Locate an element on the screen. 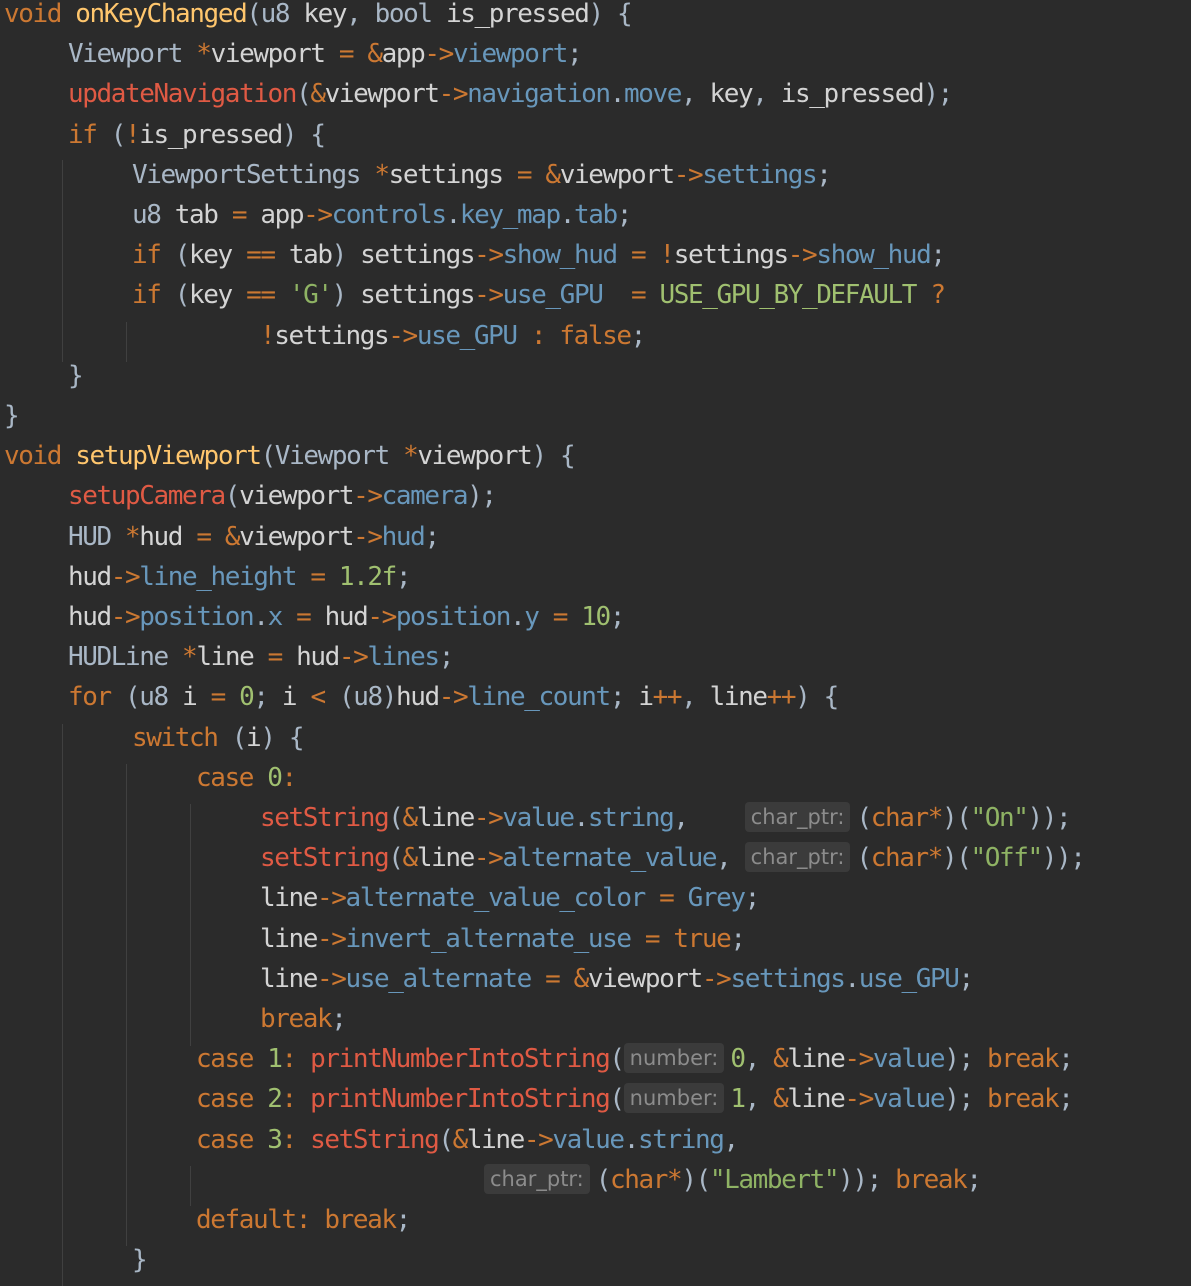 The width and height of the screenshot is (1191, 1286). code-line: line->invert_alternate_use = true; is located at coordinates (503, 939).